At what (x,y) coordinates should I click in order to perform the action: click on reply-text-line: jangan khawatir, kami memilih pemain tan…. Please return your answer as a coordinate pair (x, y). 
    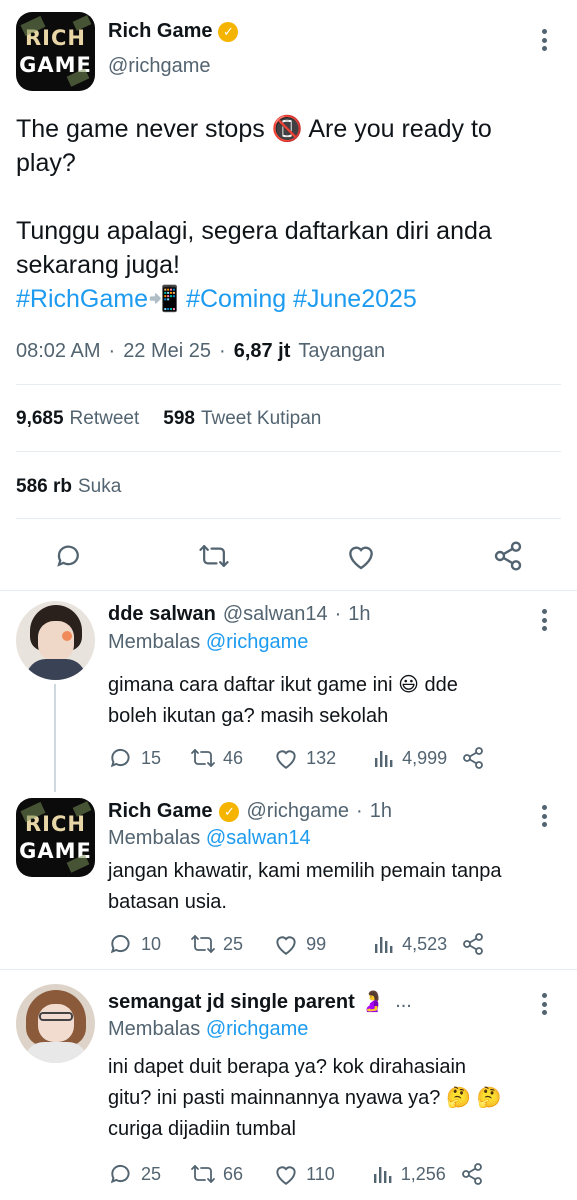
    Looking at the image, I should click on (305, 871).